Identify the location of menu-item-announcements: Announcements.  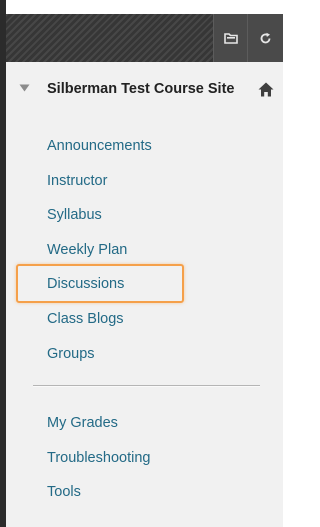
(99, 146).